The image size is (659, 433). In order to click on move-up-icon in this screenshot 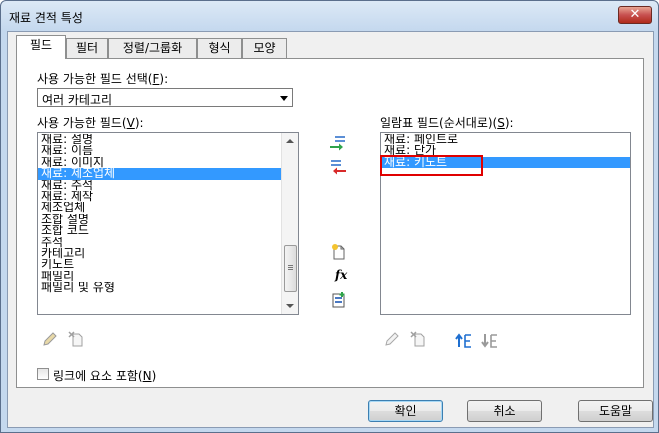, I will do `click(464, 340)`.